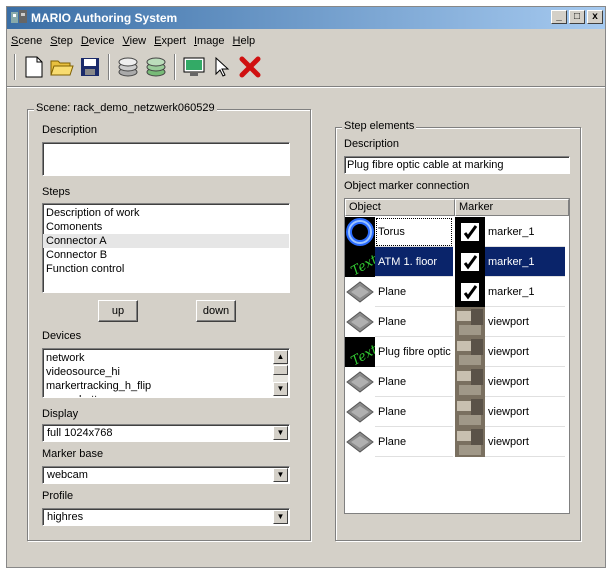  Describe the element at coordinates (512, 207) in the screenshot. I see `marker-column-header: Marker` at that location.